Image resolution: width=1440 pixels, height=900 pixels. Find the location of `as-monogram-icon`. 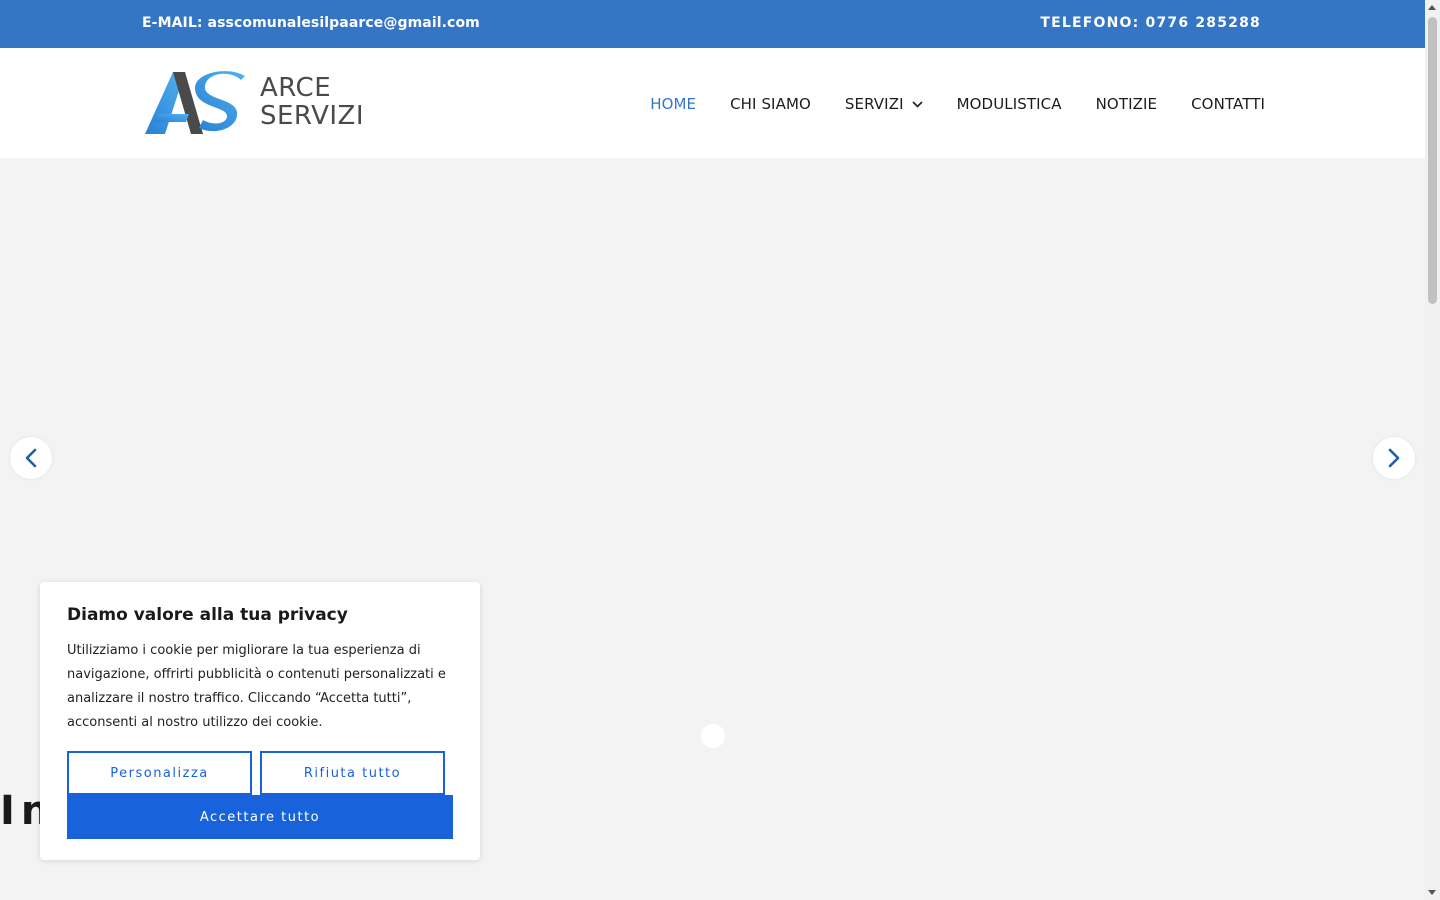

as-monogram-icon is located at coordinates (195, 102).